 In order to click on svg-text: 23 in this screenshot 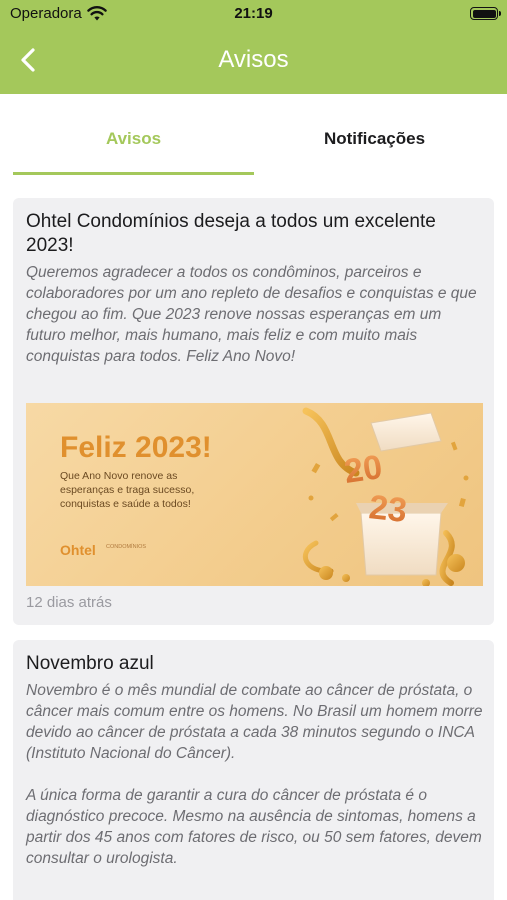, I will do `click(388, 509)`.